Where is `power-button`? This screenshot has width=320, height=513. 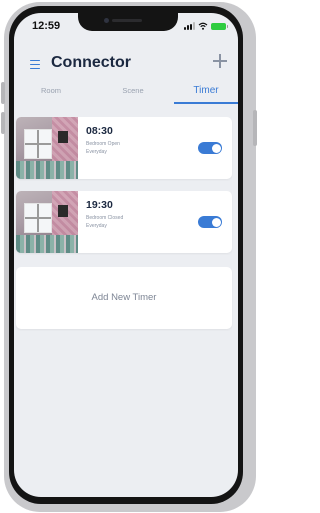
power-button is located at coordinates (255, 128).